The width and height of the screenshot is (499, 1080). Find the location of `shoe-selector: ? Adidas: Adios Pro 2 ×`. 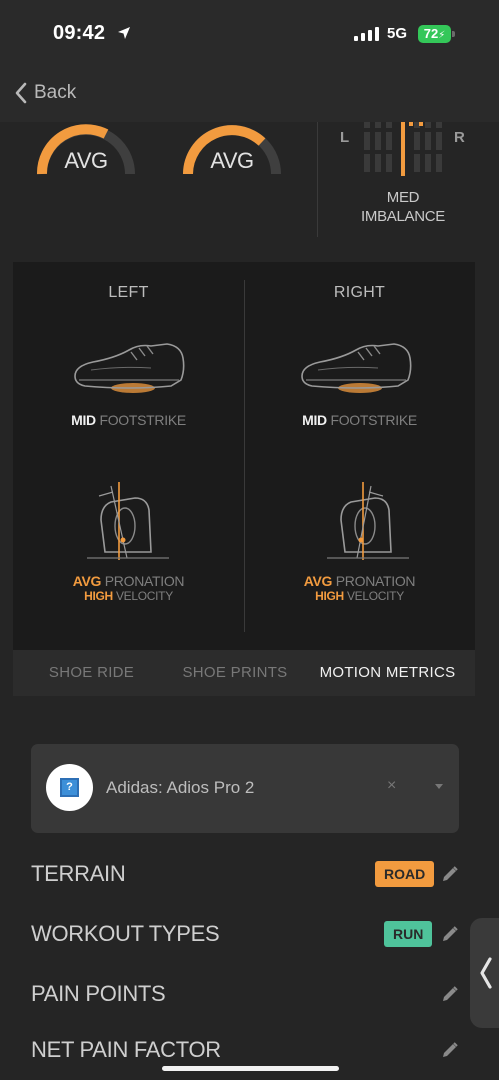

shoe-selector: ? Adidas: Adios Pro 2 × is located at coordinates (245, 788).